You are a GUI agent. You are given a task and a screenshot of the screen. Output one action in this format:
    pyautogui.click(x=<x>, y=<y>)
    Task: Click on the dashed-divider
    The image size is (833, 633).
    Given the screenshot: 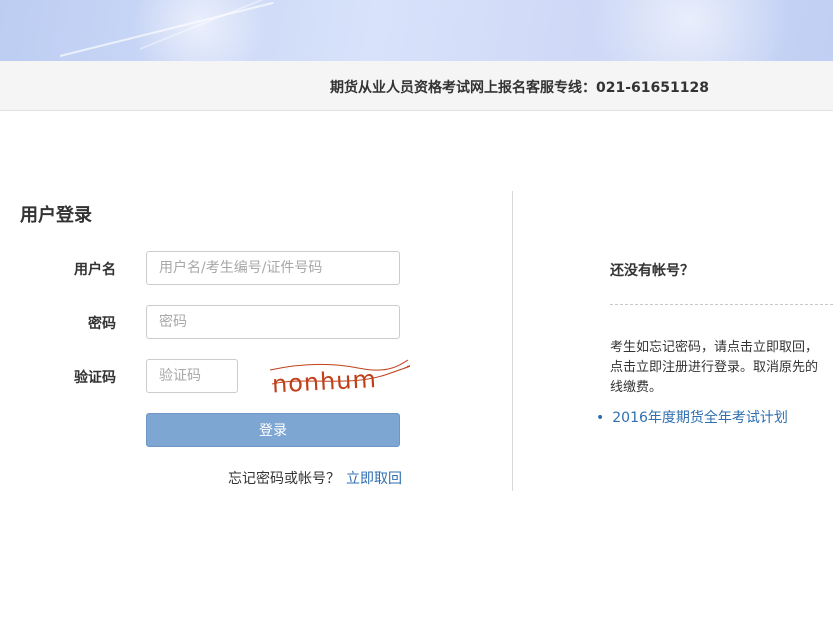 What is the action you would take?
    pyautogui.click(x=721, y=304)
    